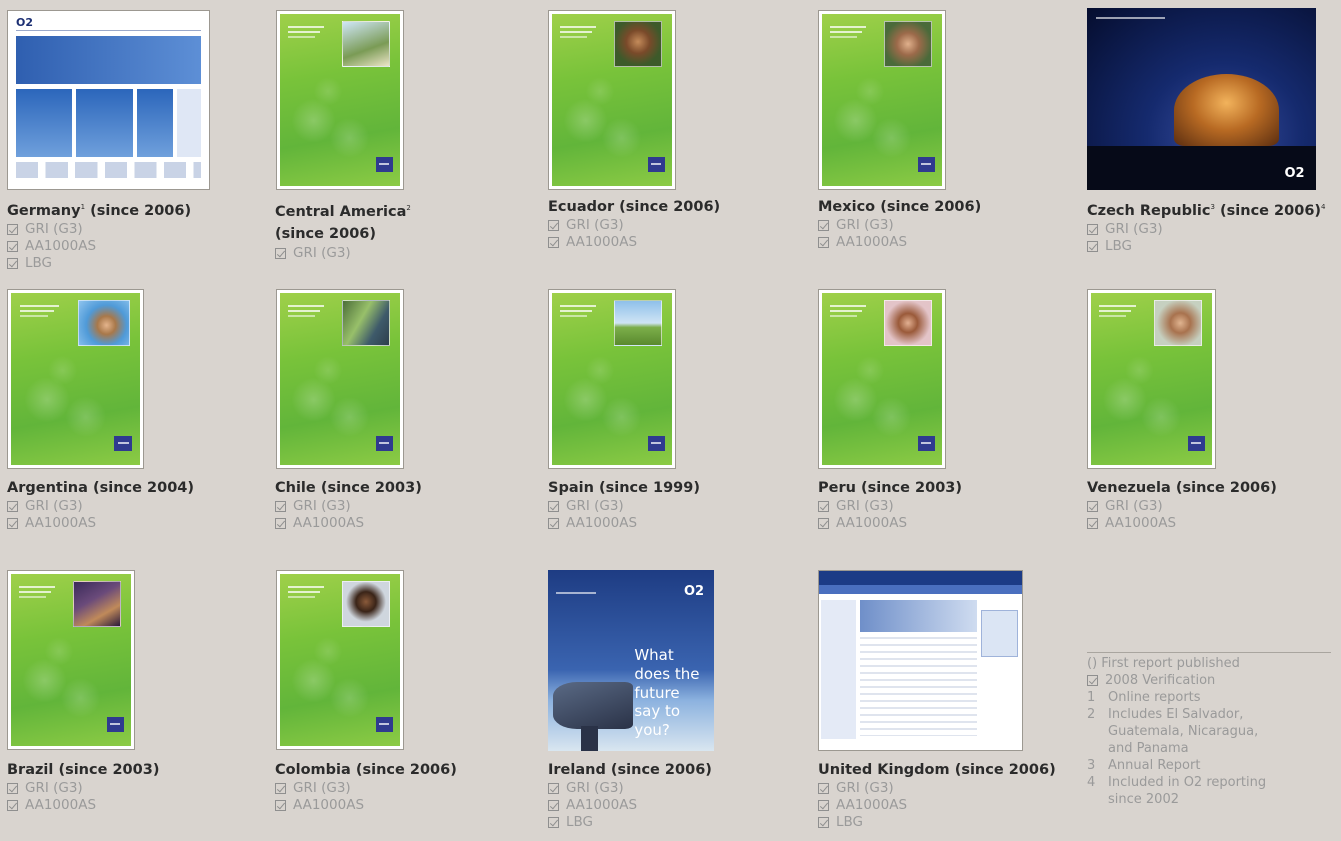  I want to click on ireland-cover-art: O2 What does the future say to you?, so click(631, 660).